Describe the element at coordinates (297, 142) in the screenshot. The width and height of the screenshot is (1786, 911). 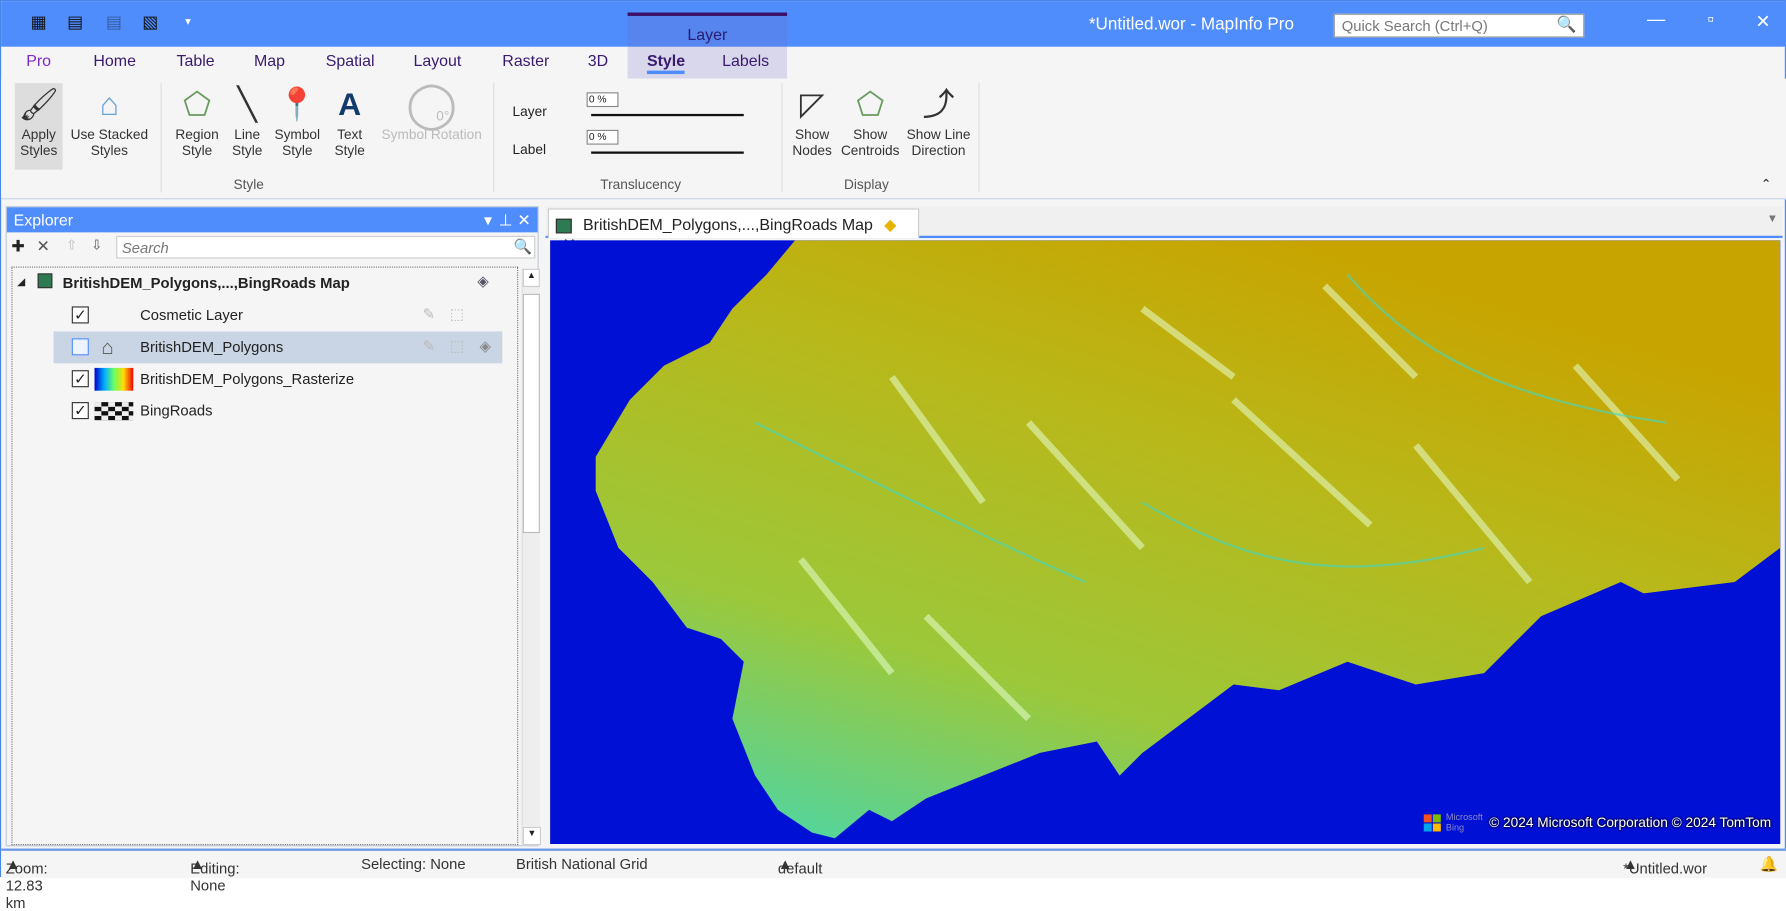
I see `symbol-style-label: Symbol Style` at that location.